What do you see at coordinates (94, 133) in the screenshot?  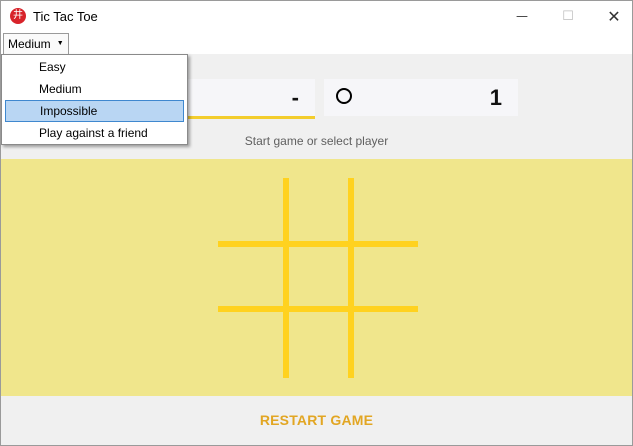 I see `menu-item-play-against-friend: Play against a friend` at bounding box center [94, 133].